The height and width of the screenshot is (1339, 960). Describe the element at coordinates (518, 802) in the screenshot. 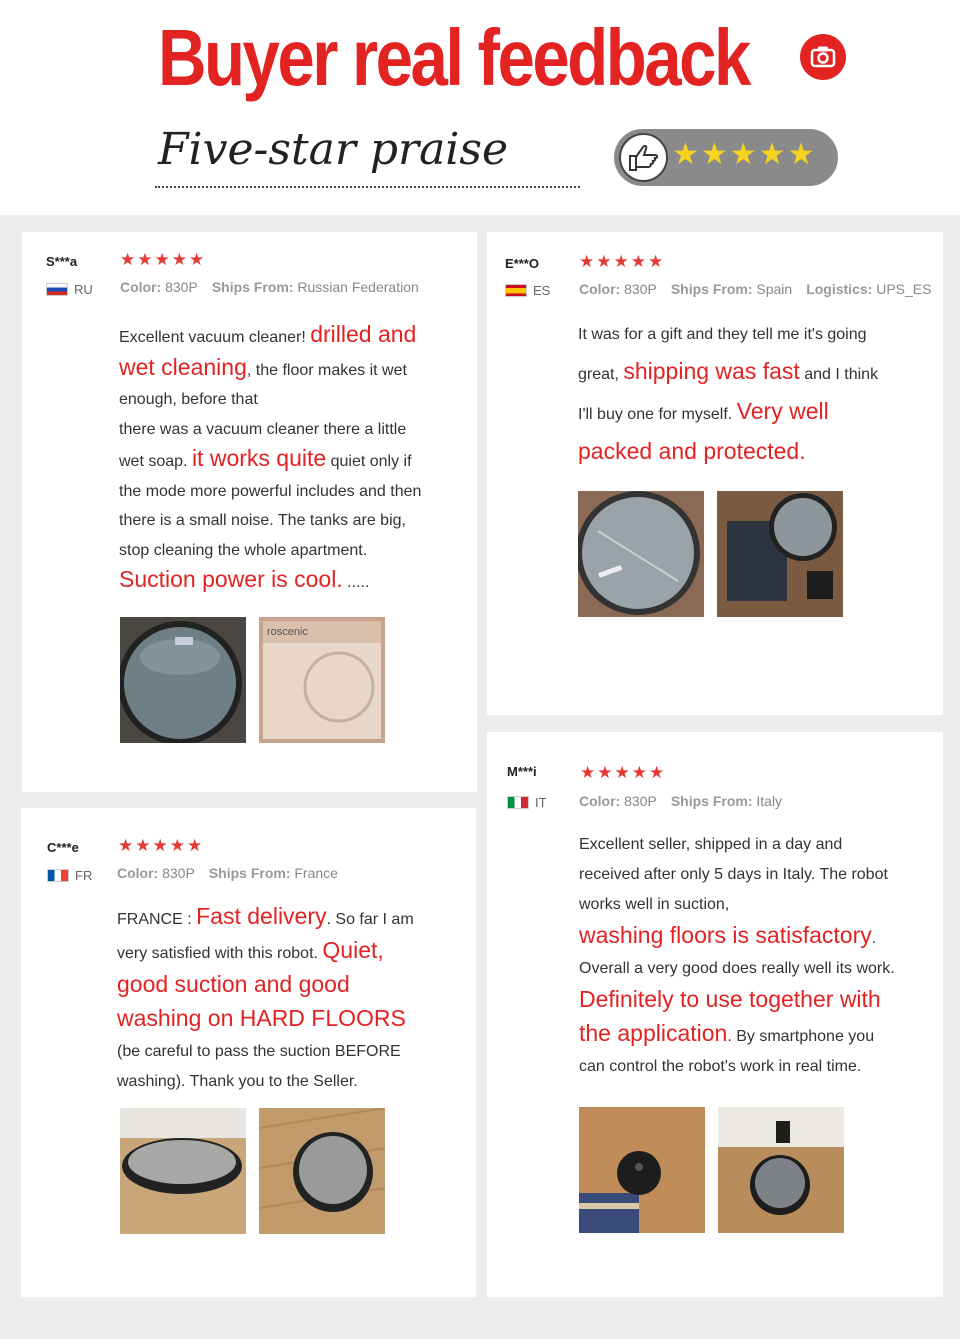

I see `italy-flag-icon` at that location.